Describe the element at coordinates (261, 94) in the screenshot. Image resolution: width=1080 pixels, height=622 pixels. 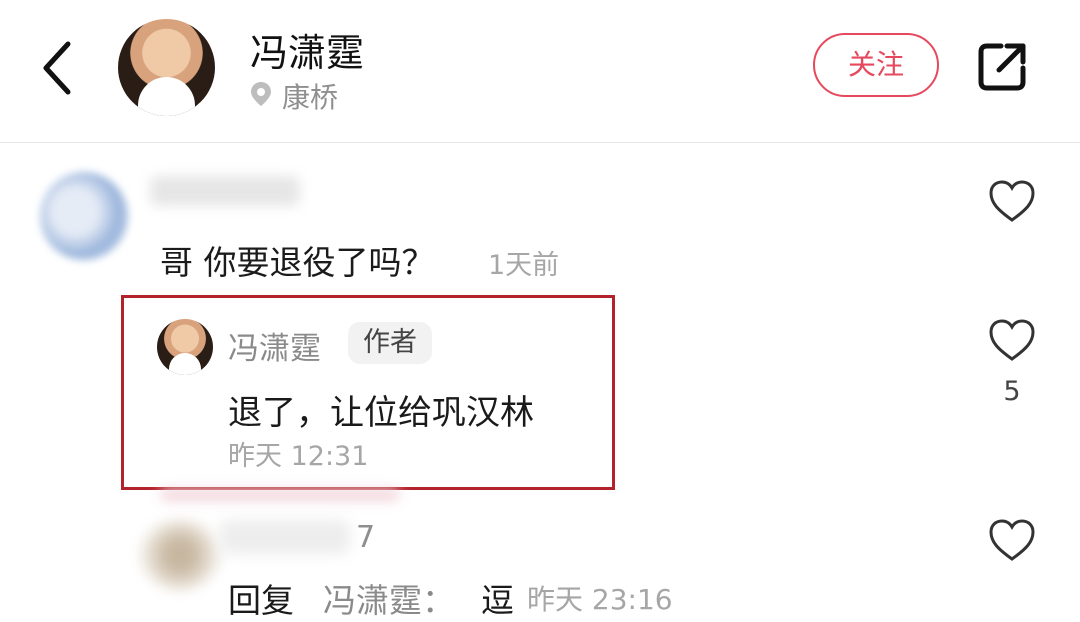
I see `location-pin-icon` at that location.